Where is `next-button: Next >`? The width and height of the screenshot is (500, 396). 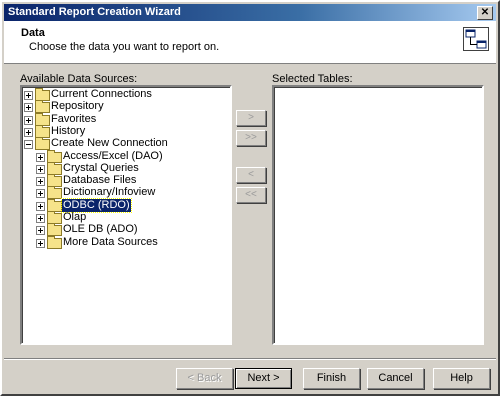
next-button: Next > is located at coordinates (263, 378).